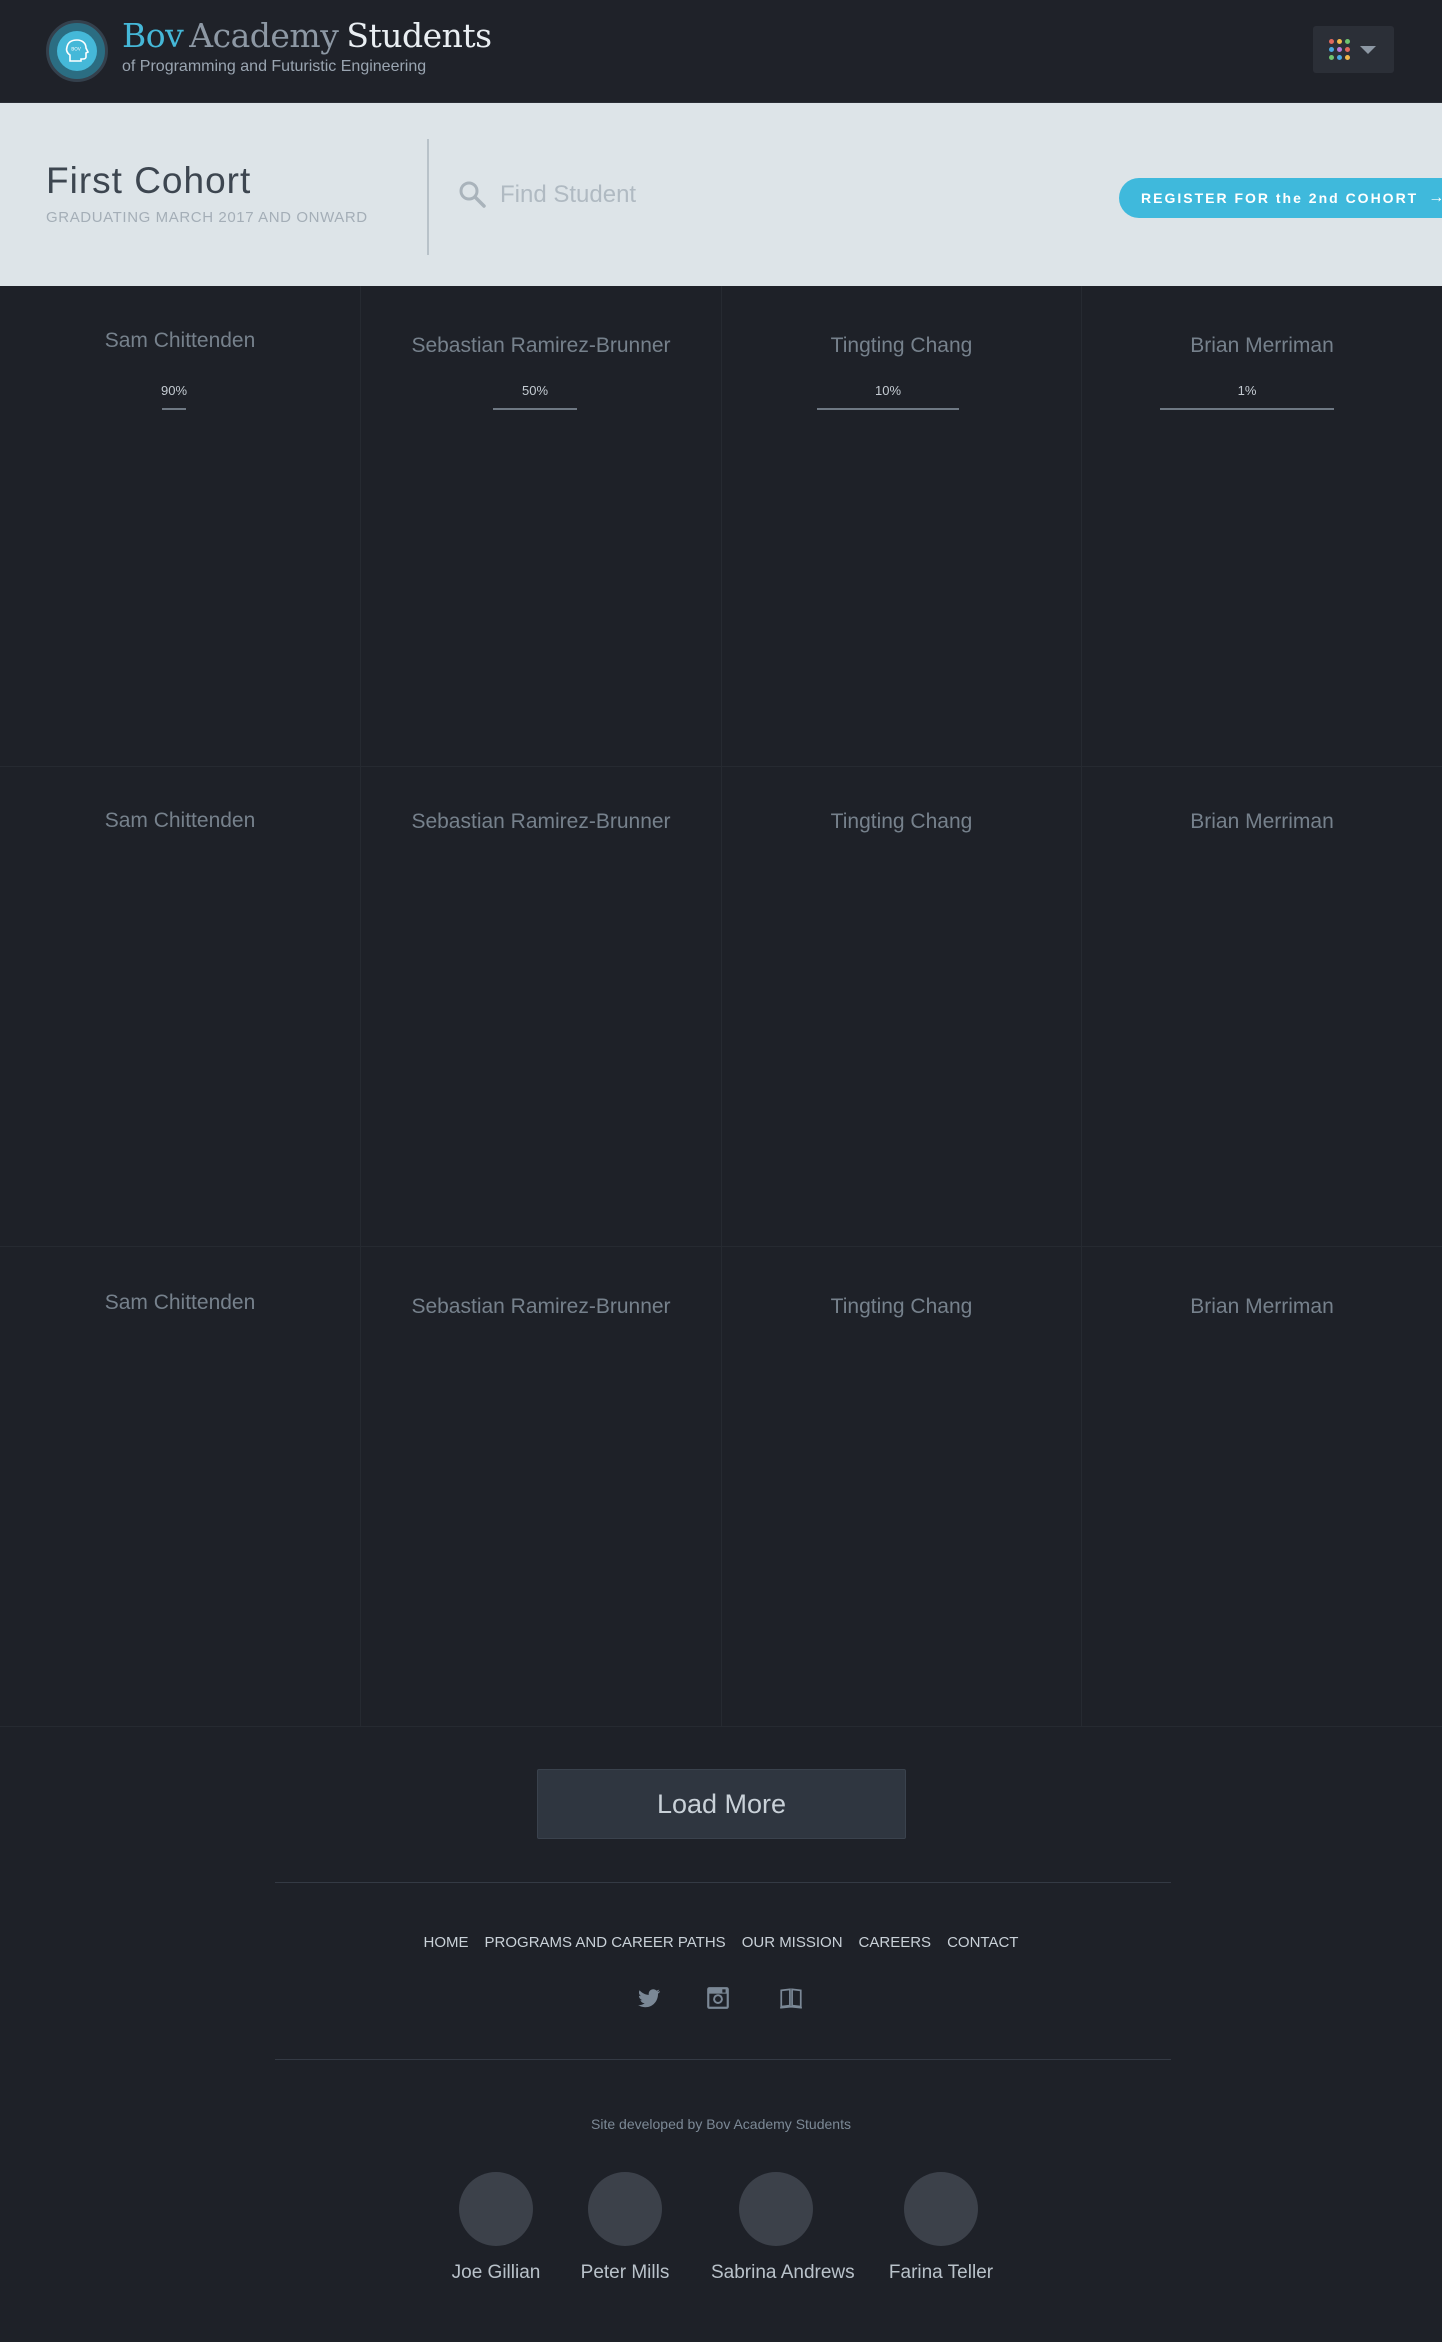 The width and height of the screenshot is (1442, 2342). What do you see at coordinates (625, 2272) in the screenshot?
I see `developer-name: Peter Mills` at bounding box center [625, 2272].